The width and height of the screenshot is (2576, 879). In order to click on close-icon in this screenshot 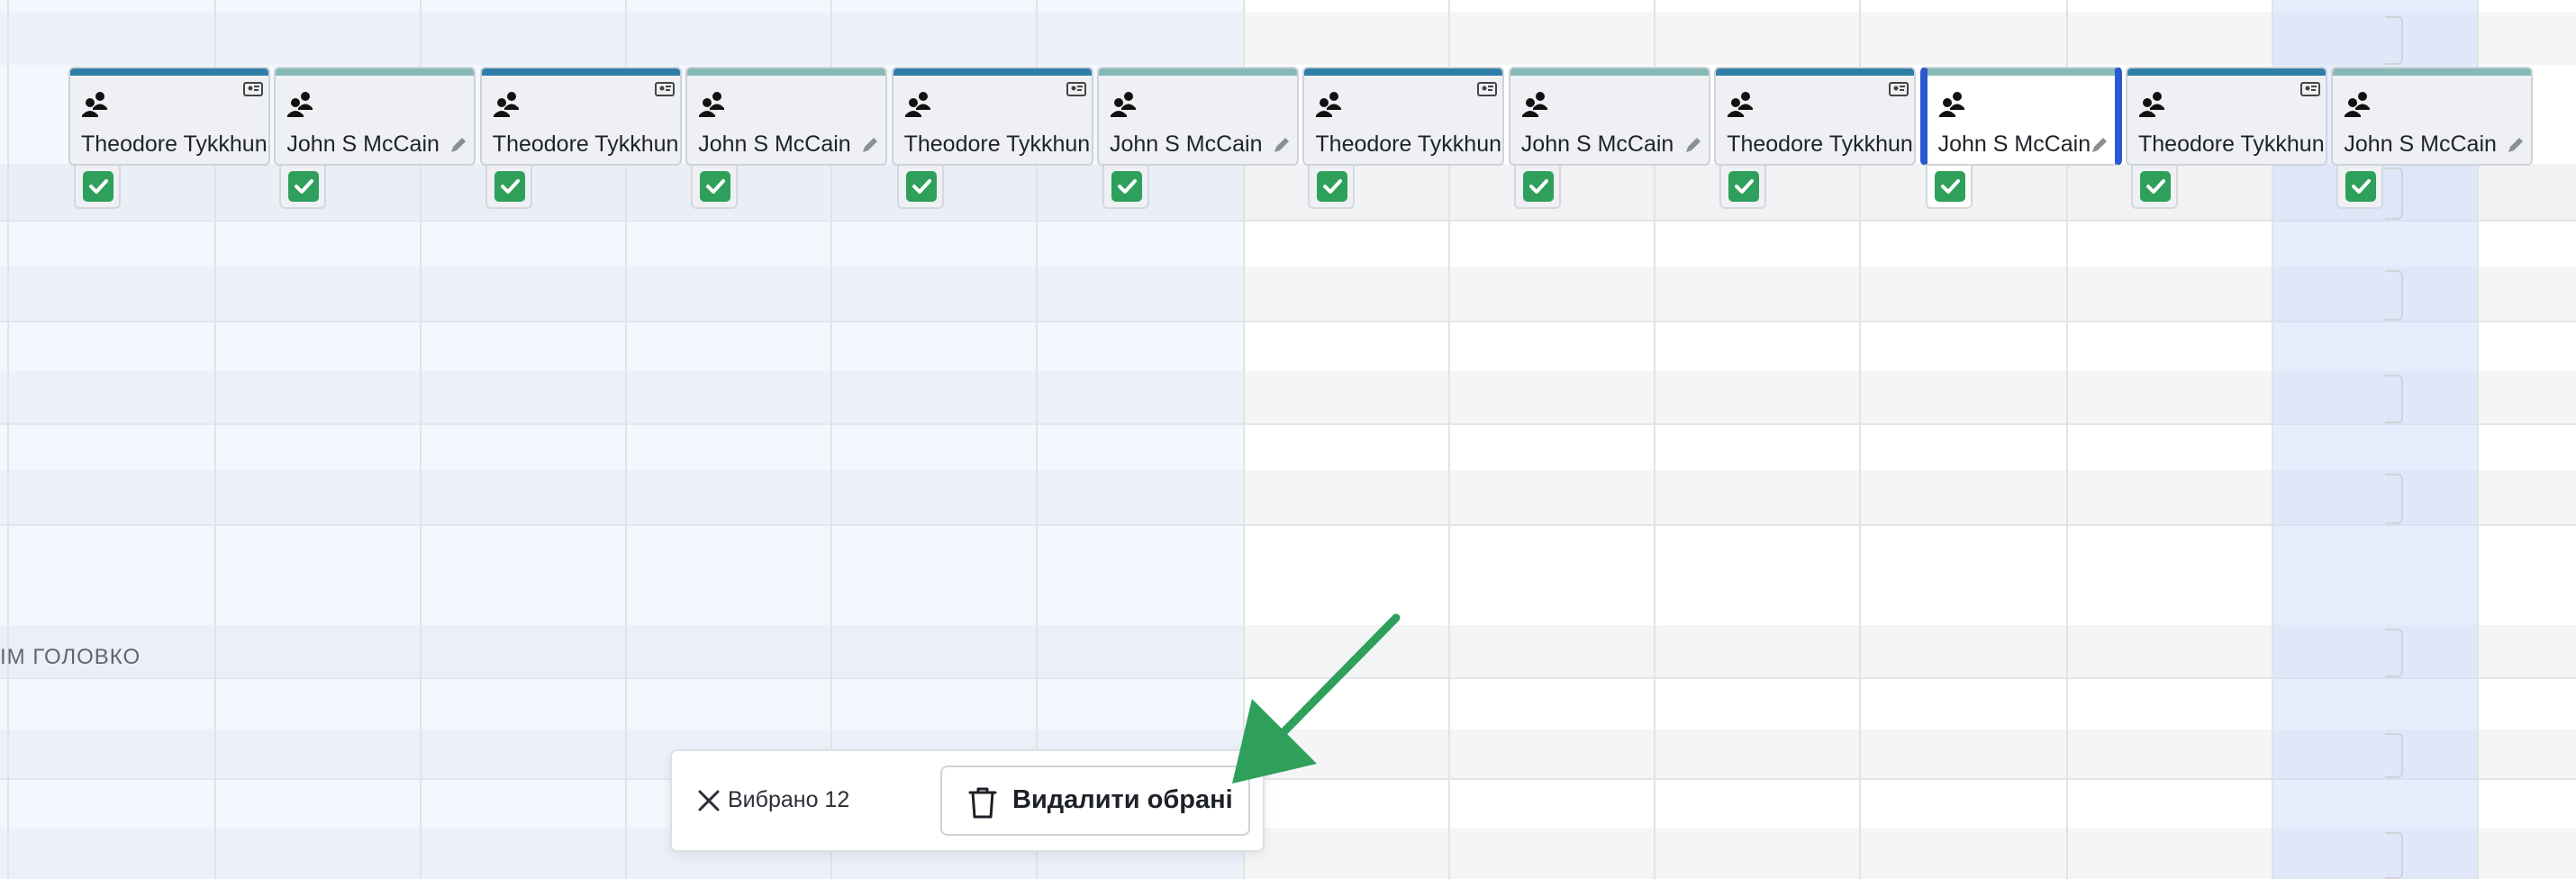, I will do `click(709, 800)`.